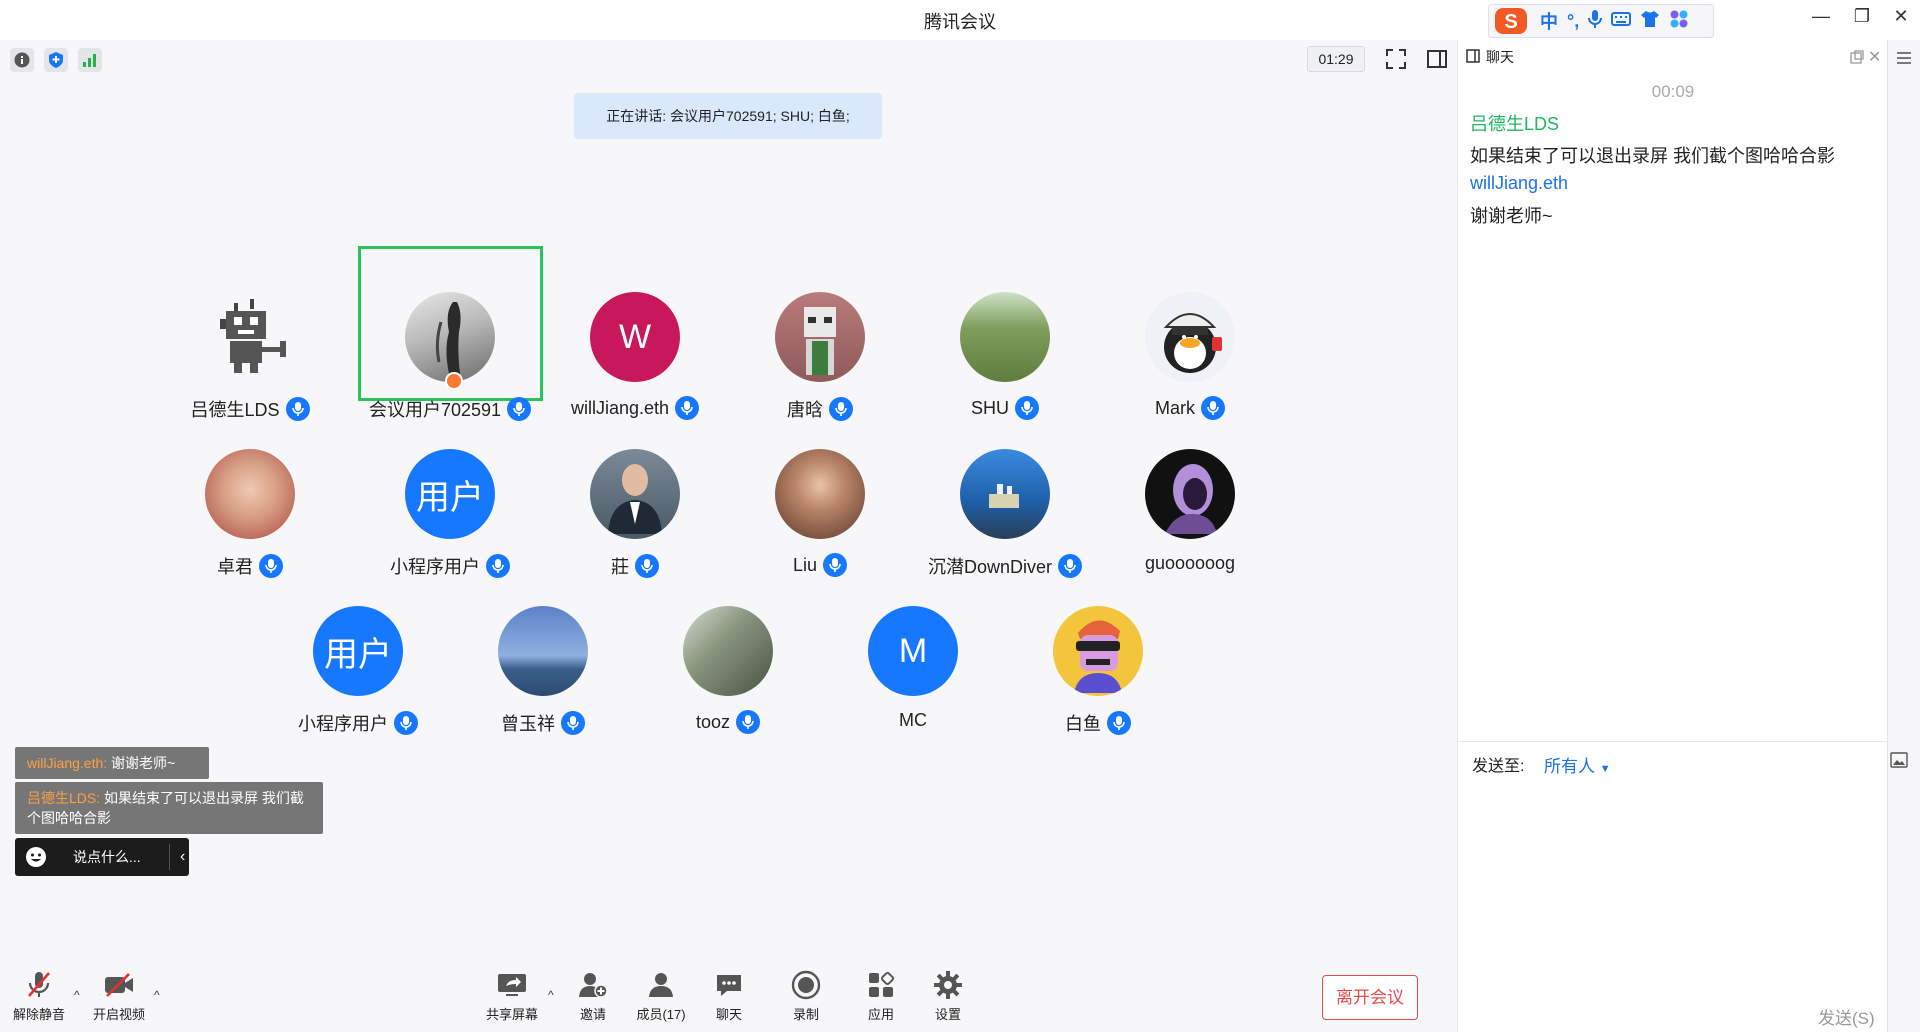 This screenshot has height=1032, width=1920. What do you see at coordinates (880, 1014) in the screenshot?
I see `apps-label: 应用` at bounding box center [880, 1014].